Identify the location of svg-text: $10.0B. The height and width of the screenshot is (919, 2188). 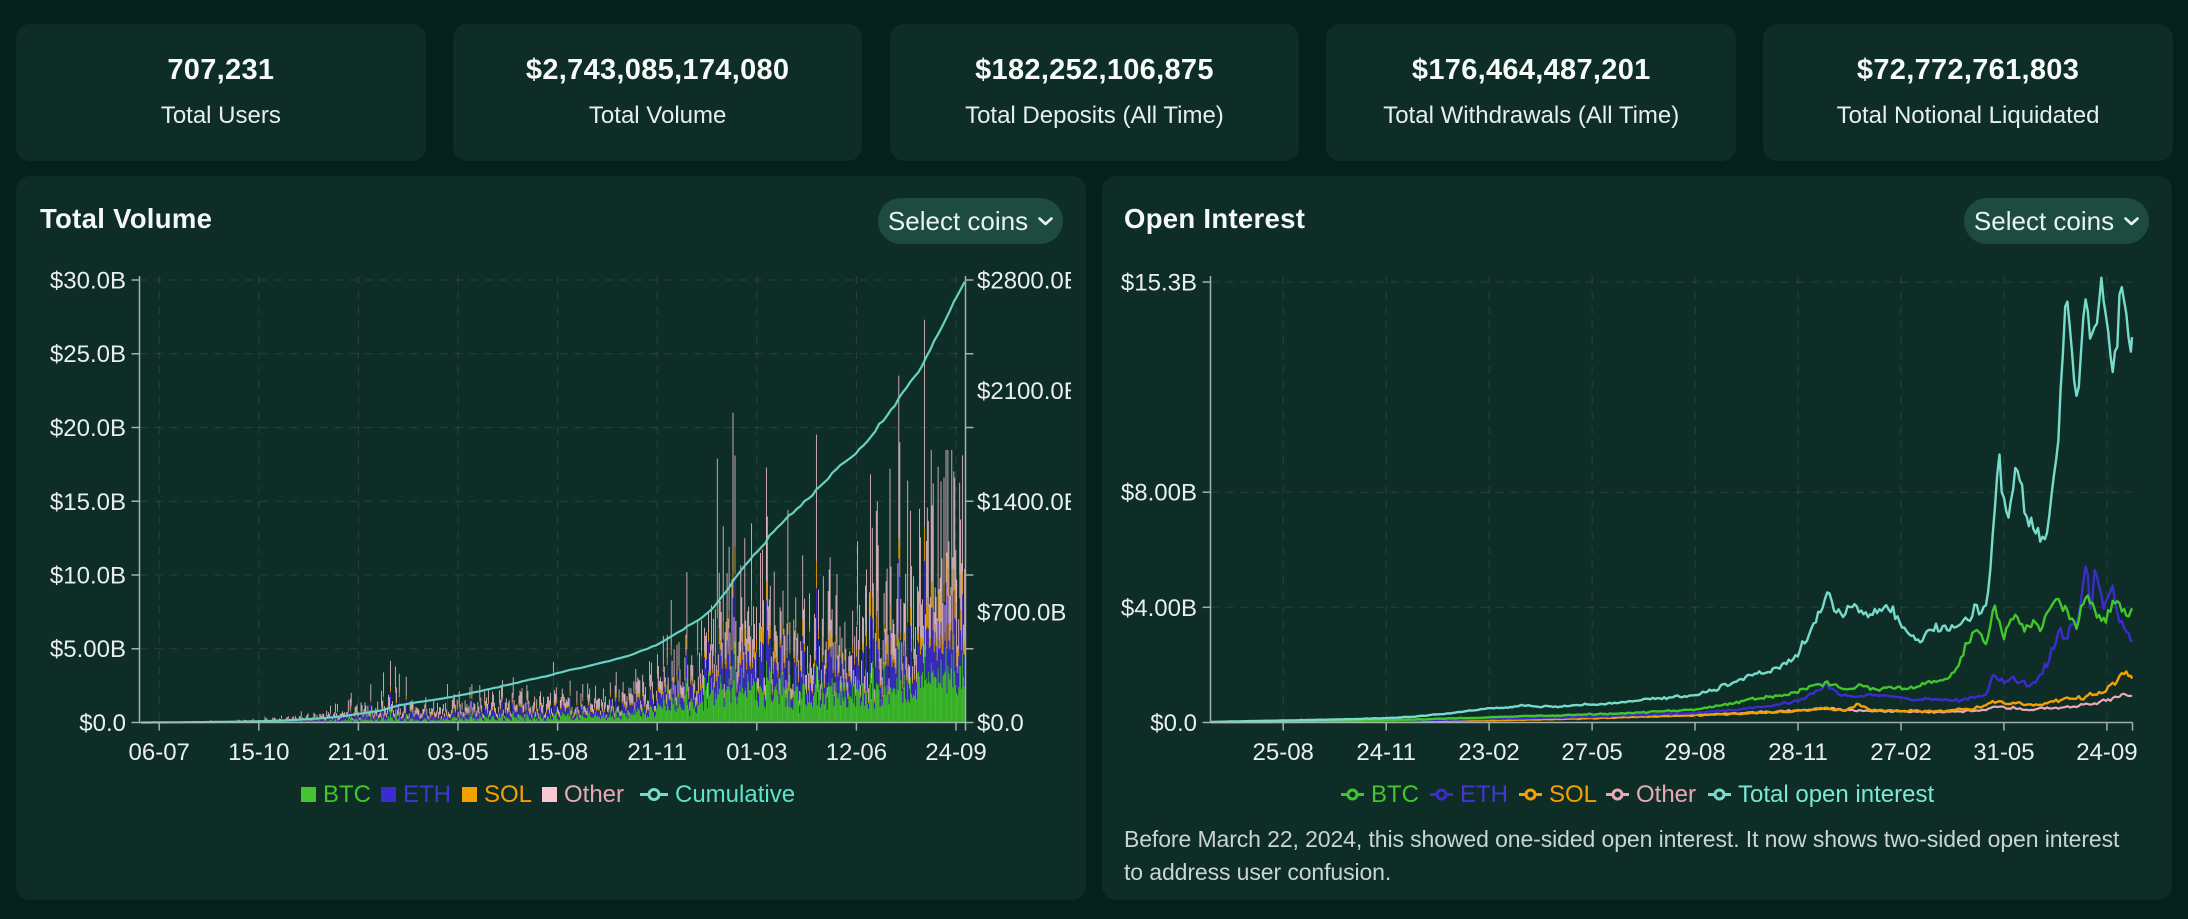
(88, 576).